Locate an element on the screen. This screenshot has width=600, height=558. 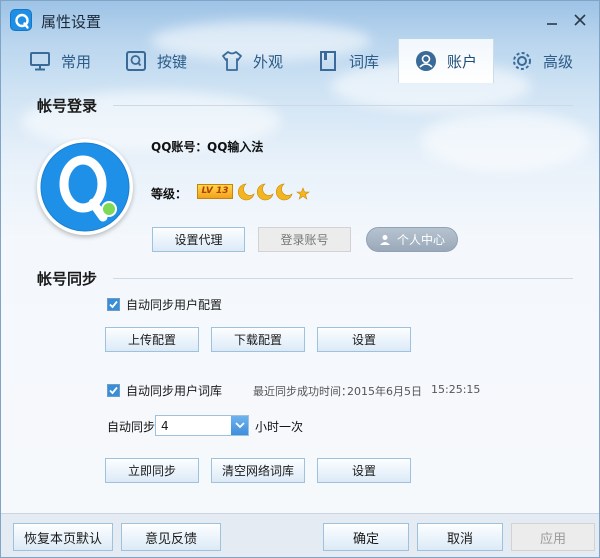
tab-advanced: 高级 is located at coordinates (542, 61).